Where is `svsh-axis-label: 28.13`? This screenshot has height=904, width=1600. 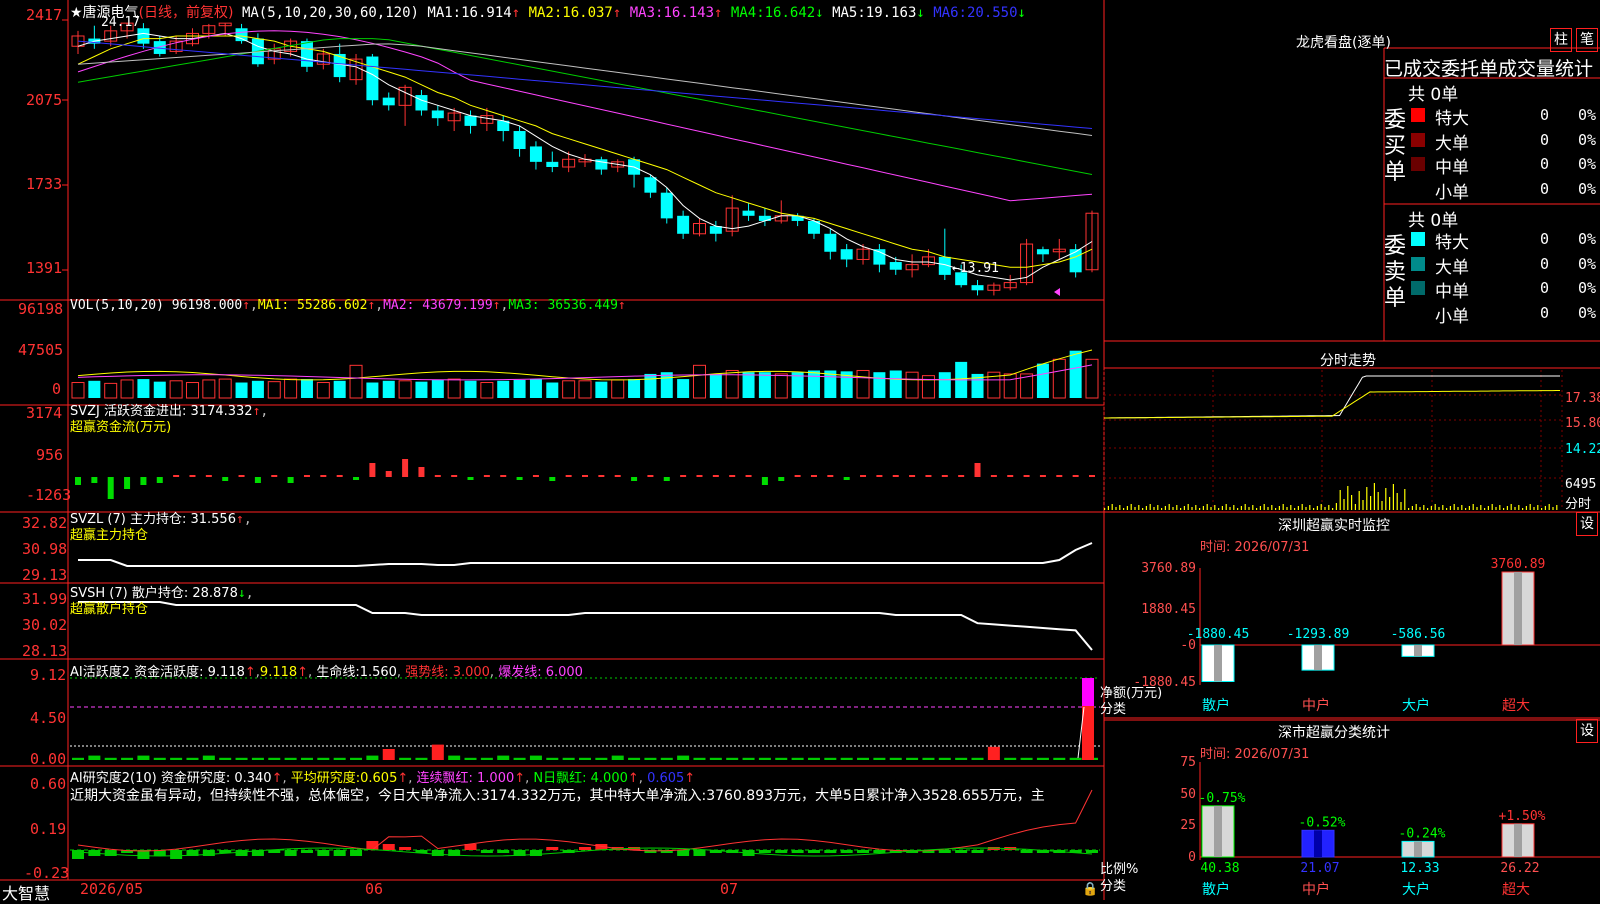 svsh-axis-label: 28.13 is located at coordinates (45, 651).